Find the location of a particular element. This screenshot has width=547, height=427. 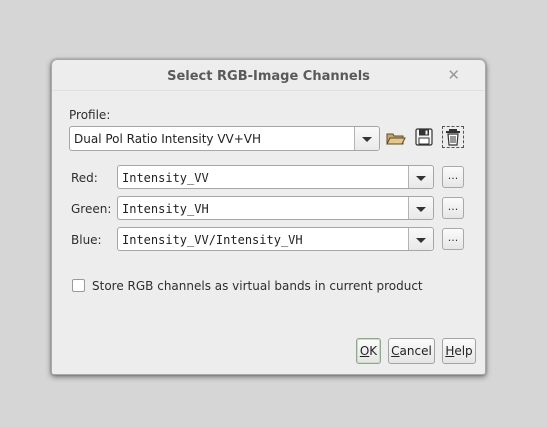

delete-trash-icon is located at coordinates (453, 137).